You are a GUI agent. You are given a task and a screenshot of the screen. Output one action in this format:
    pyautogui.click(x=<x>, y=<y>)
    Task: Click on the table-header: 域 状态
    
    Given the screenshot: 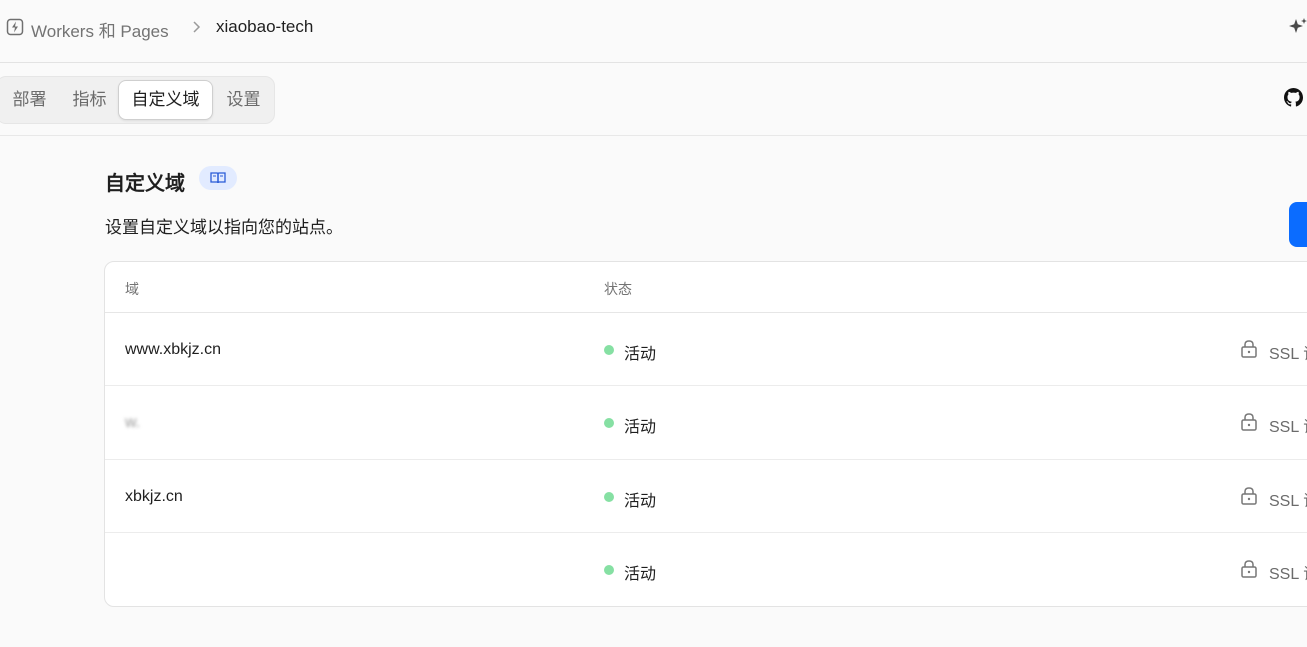 What is the action you would take?
    pyautogui.click(x=706, y=287)
    